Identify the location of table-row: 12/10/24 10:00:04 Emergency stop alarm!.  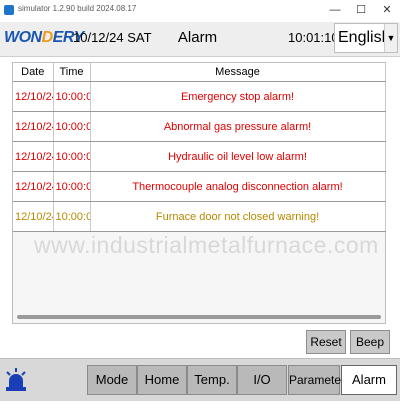
(199, 96).